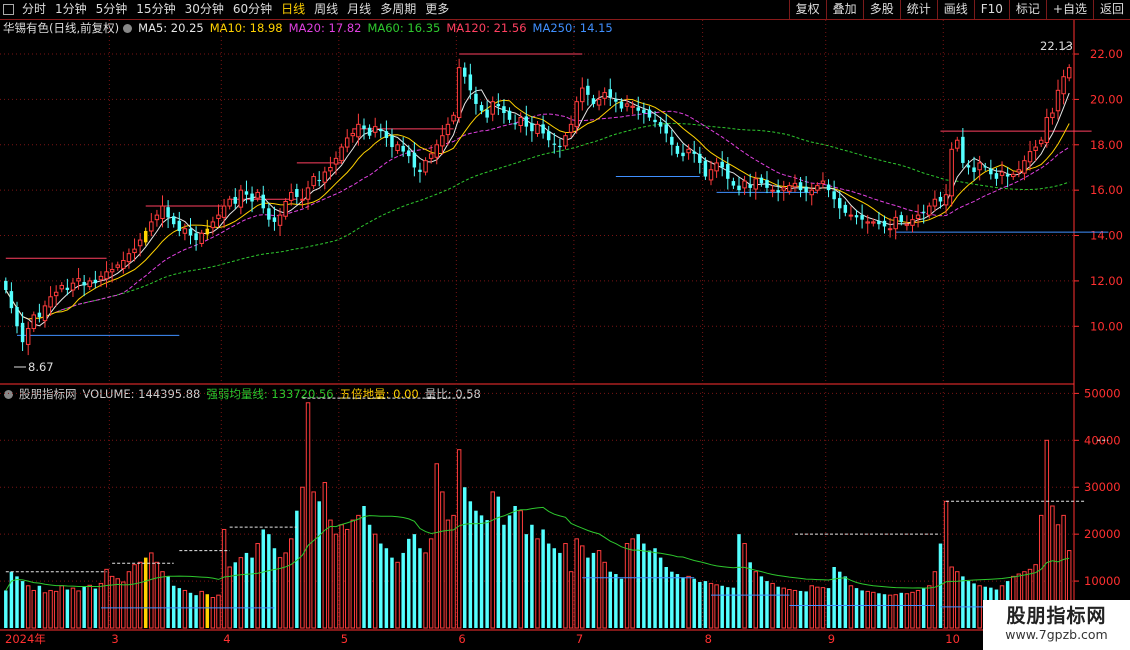 The image size is (1130, 650). Describe the element at coordinates (41, 367) in the screenshot. I see `low-annotation: 8.67` at that location.